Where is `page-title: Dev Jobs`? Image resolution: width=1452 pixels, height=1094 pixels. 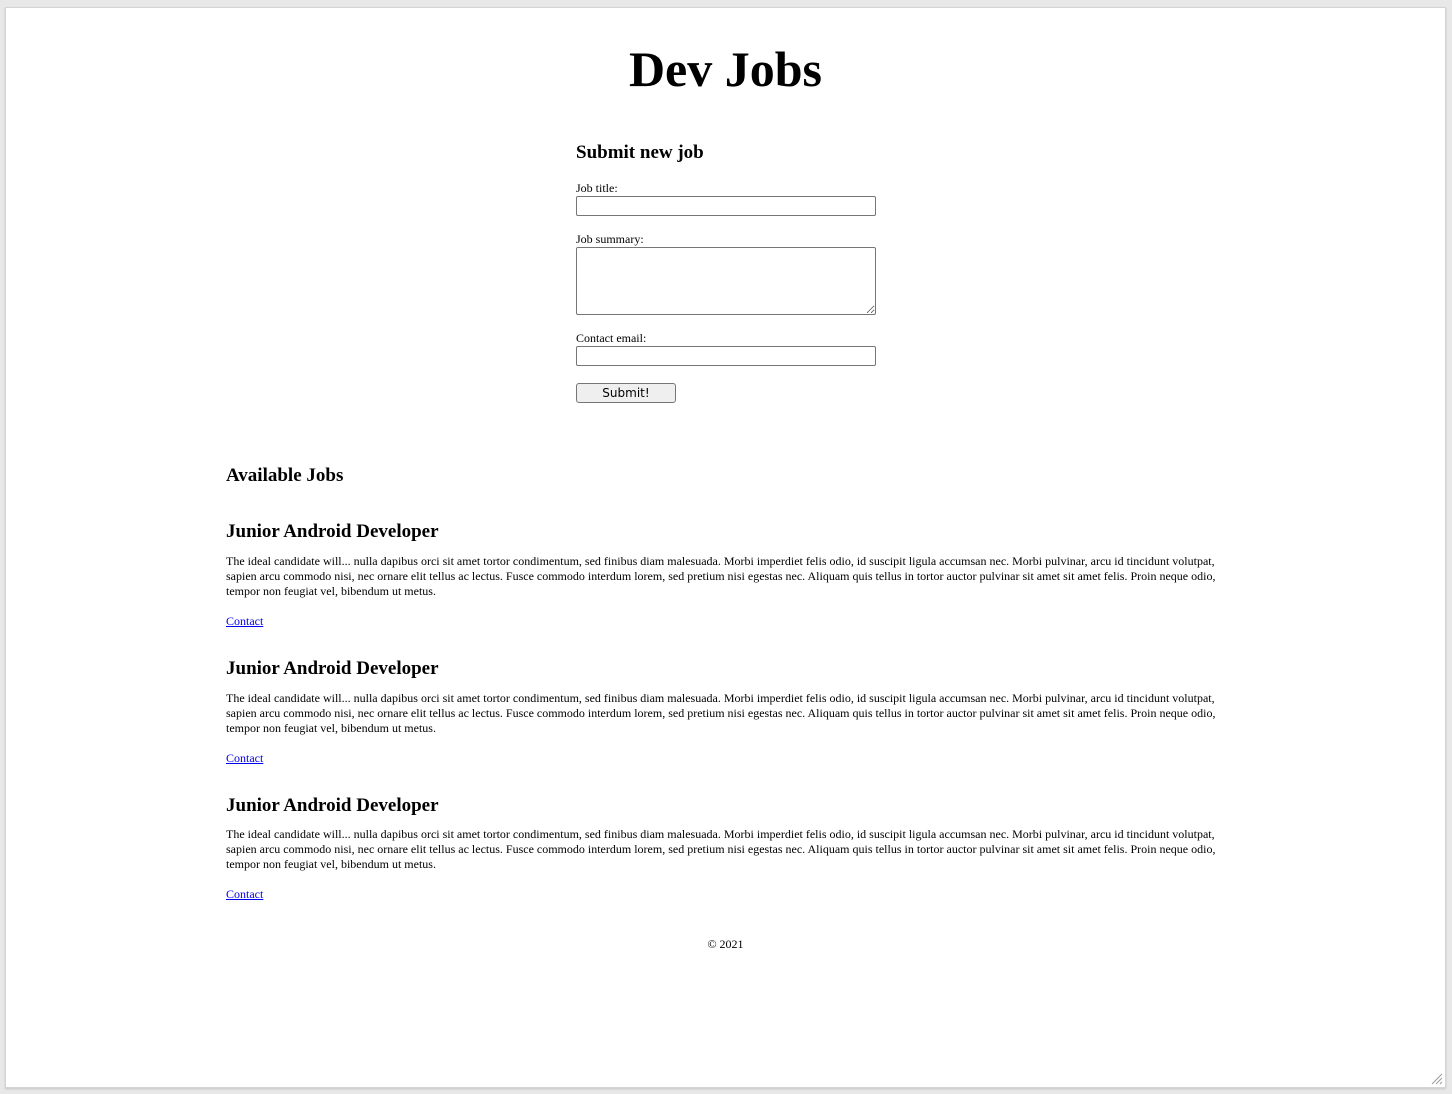
page-title: Dev Jobs is located at coordinates (725, 69).